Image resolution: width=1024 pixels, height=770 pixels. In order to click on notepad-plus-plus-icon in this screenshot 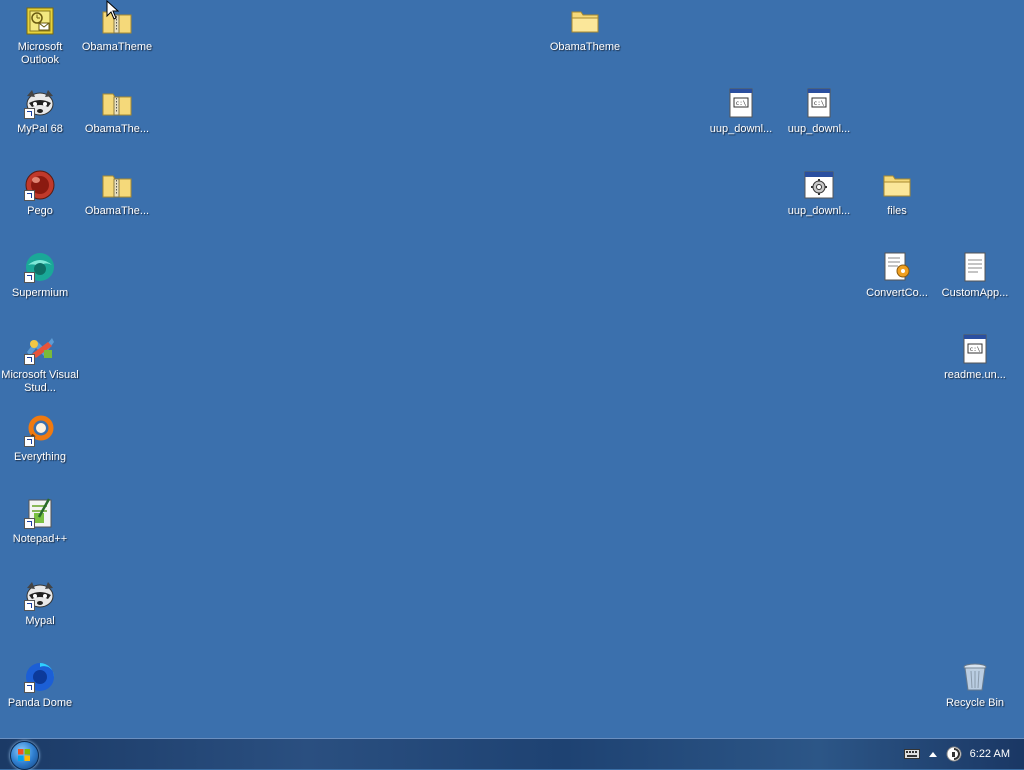, I will do `click(40, 513)`.